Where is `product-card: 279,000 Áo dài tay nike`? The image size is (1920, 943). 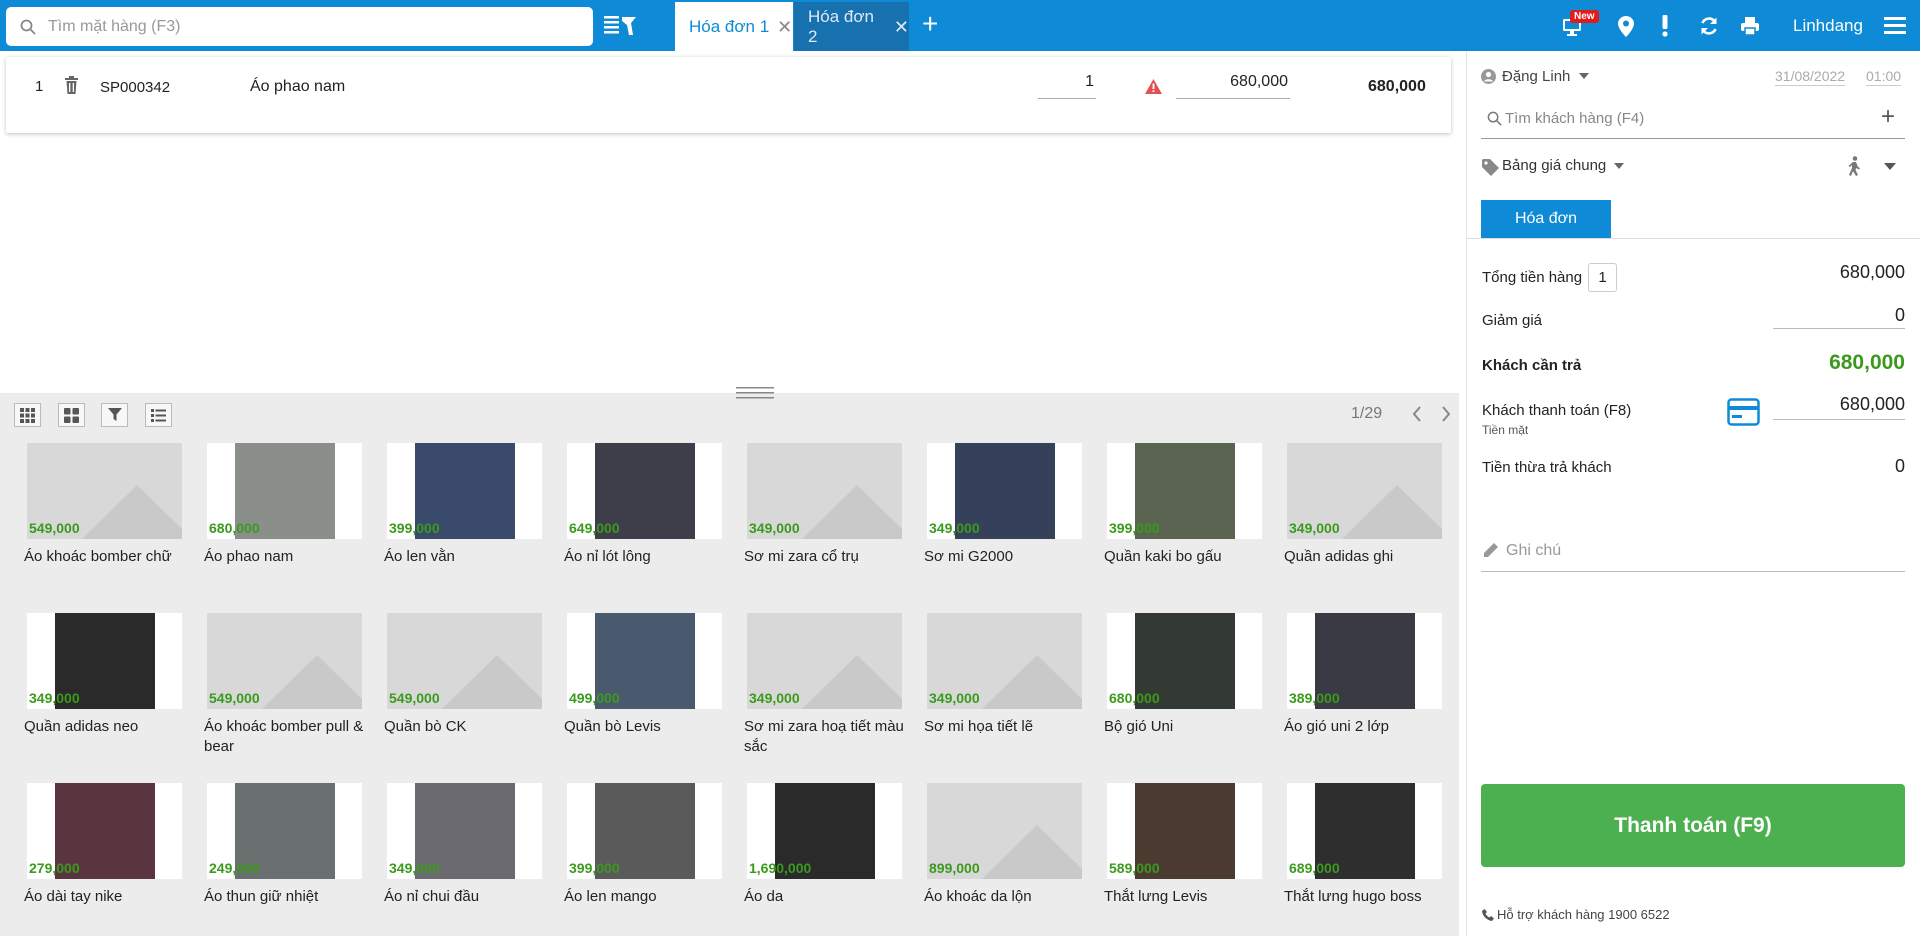 product-card: 279,000 Áo dài tay nike is located at coordinates (107, 863).